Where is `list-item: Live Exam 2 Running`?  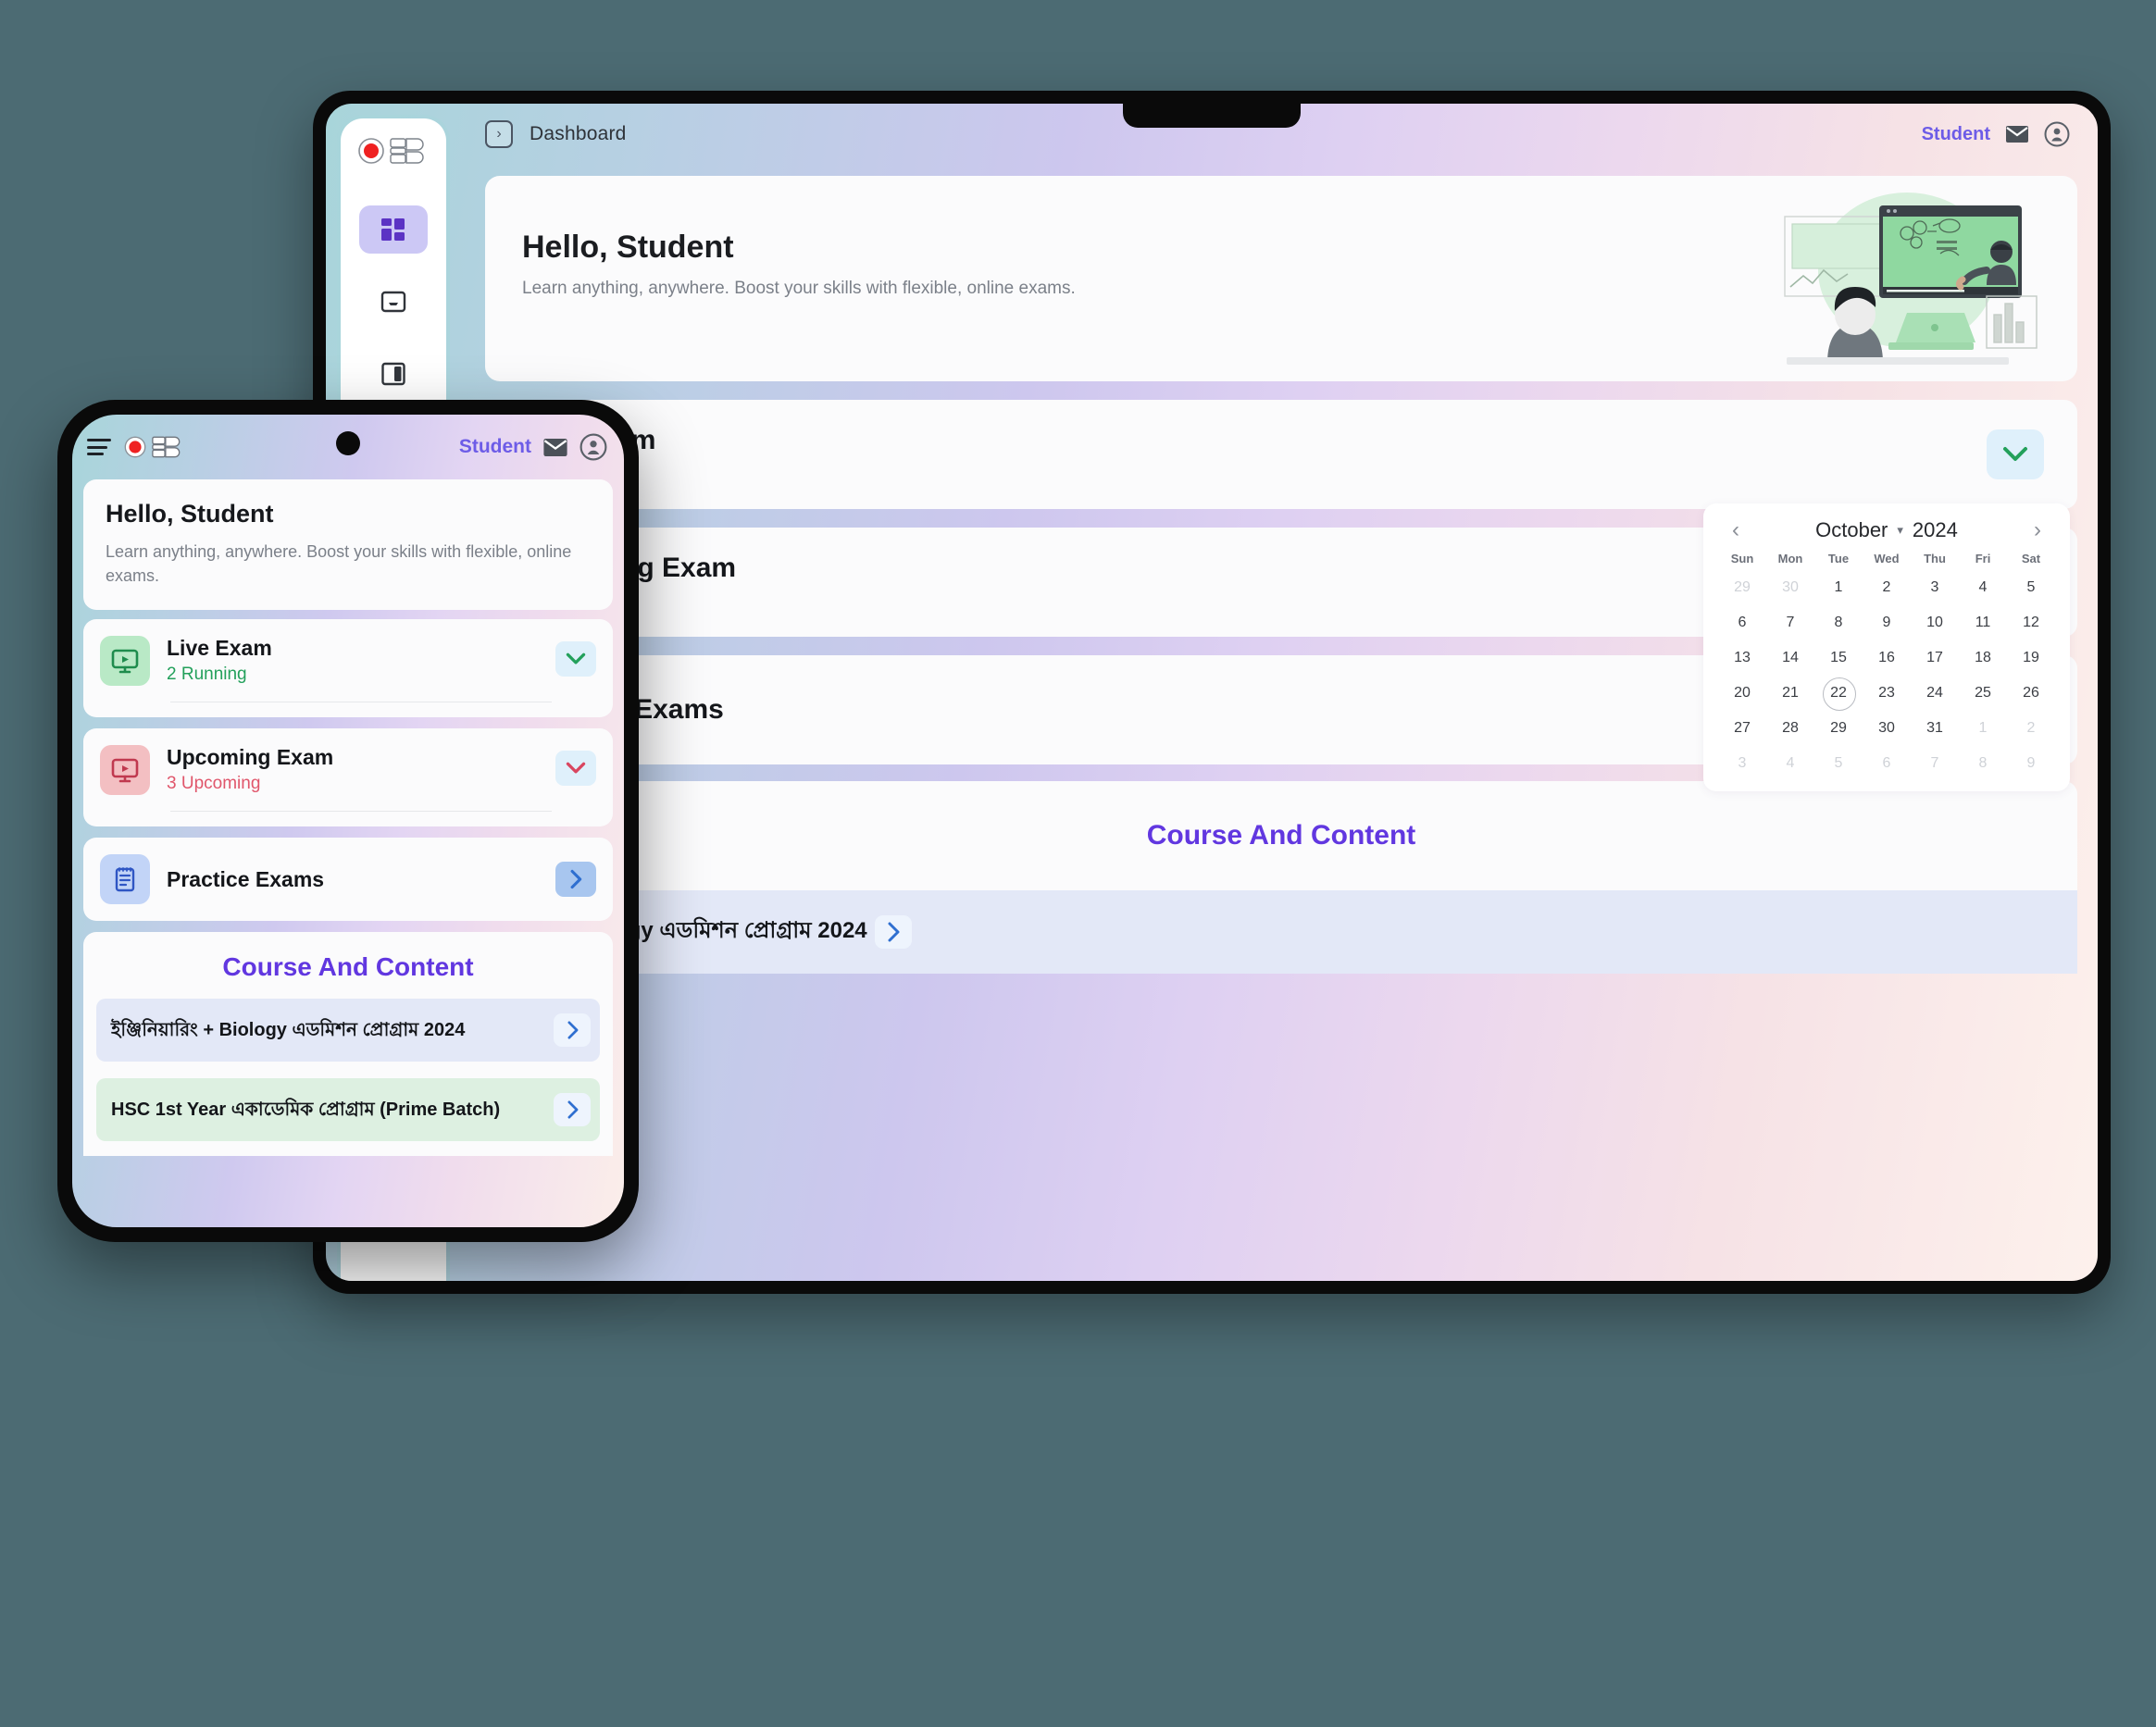
list-item: Live Exam 2 Running is located at coordinates (348, 669).